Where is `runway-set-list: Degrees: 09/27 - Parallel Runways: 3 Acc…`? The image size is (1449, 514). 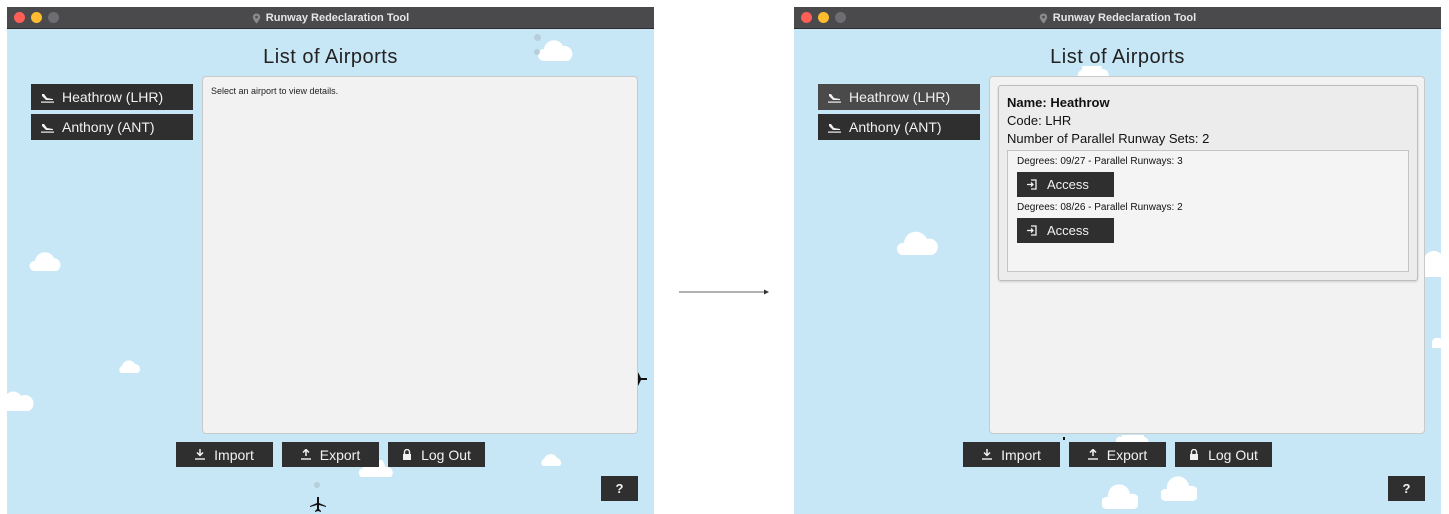
runway-set-list: Degrees: 09/27 - Parallel Runways: 3 Acc… is located at coordinates (1208, 211).